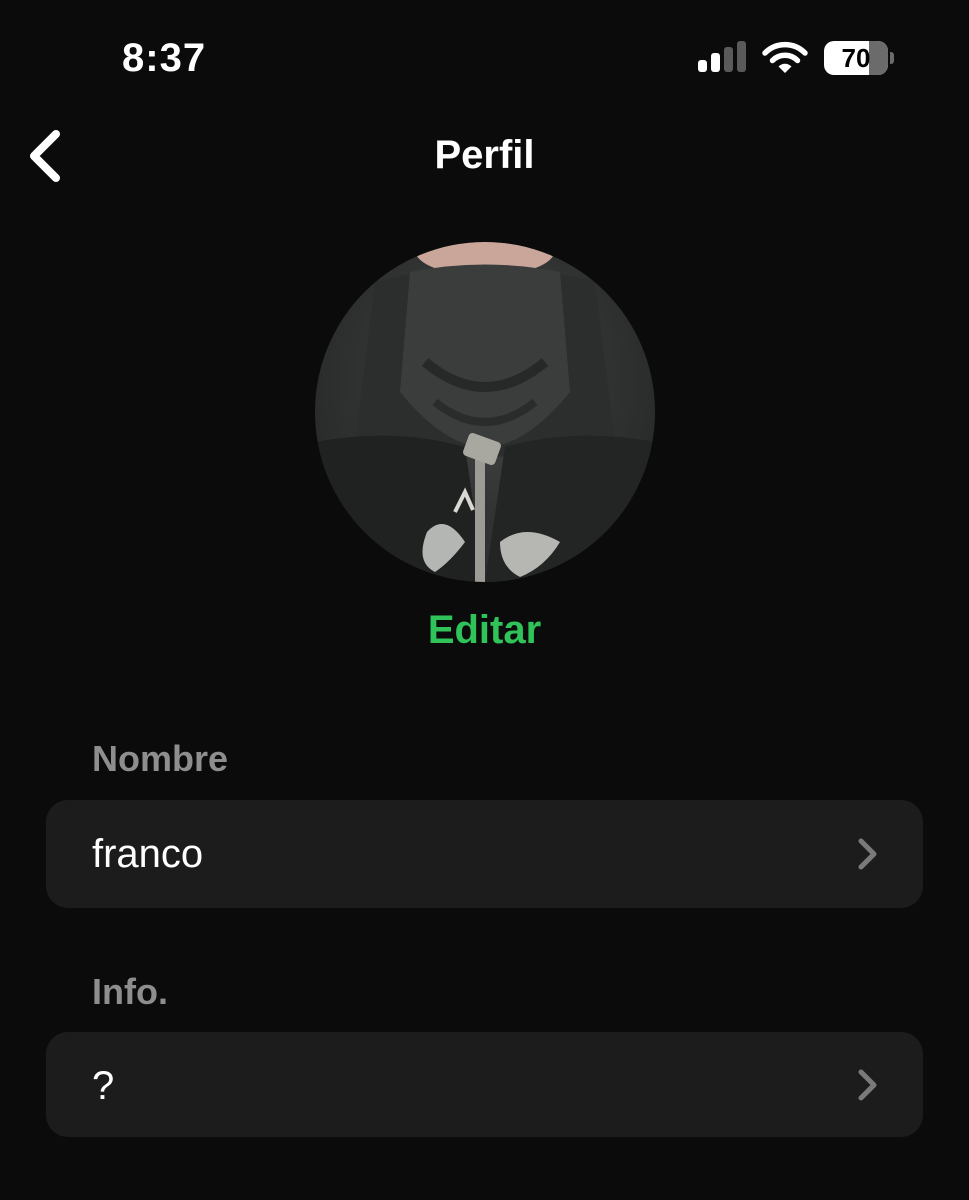 This screenshot has width=969, height=1200. I want to click on battery-icon: 70, so click(856, 58).